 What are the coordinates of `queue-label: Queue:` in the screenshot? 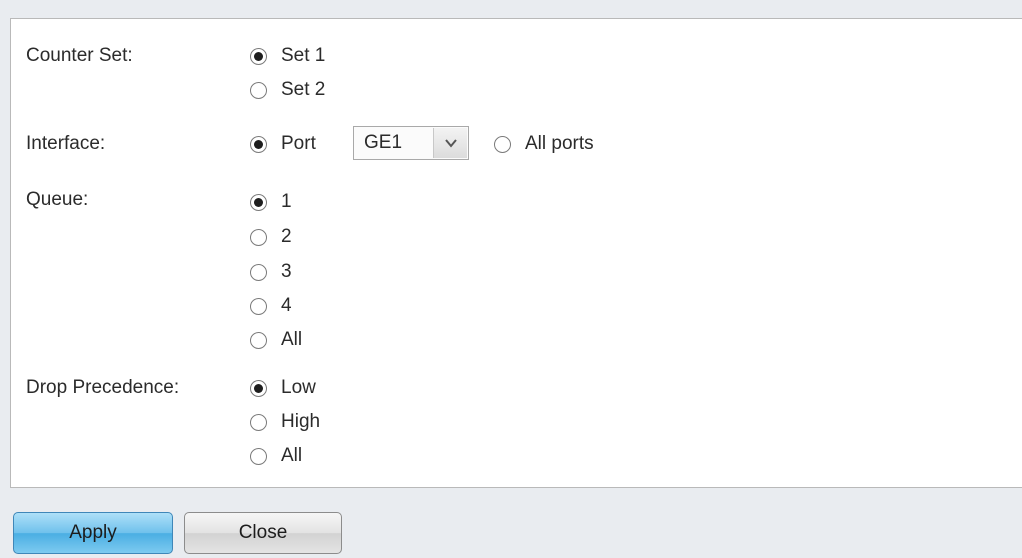 It's located at (57, 199).